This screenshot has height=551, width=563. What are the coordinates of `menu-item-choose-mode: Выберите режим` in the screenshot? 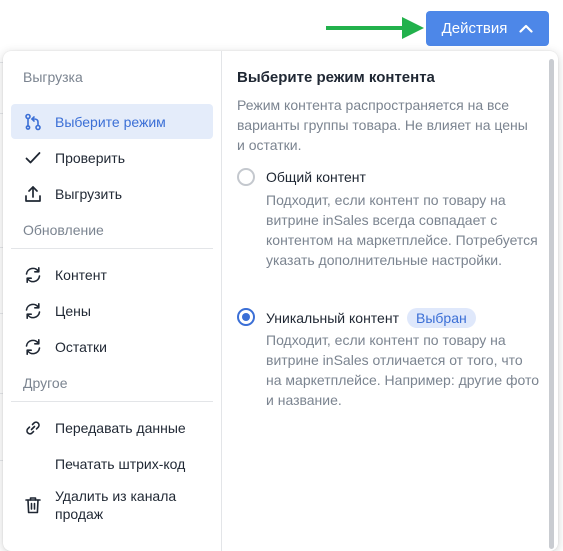 It's located at (112, 121).